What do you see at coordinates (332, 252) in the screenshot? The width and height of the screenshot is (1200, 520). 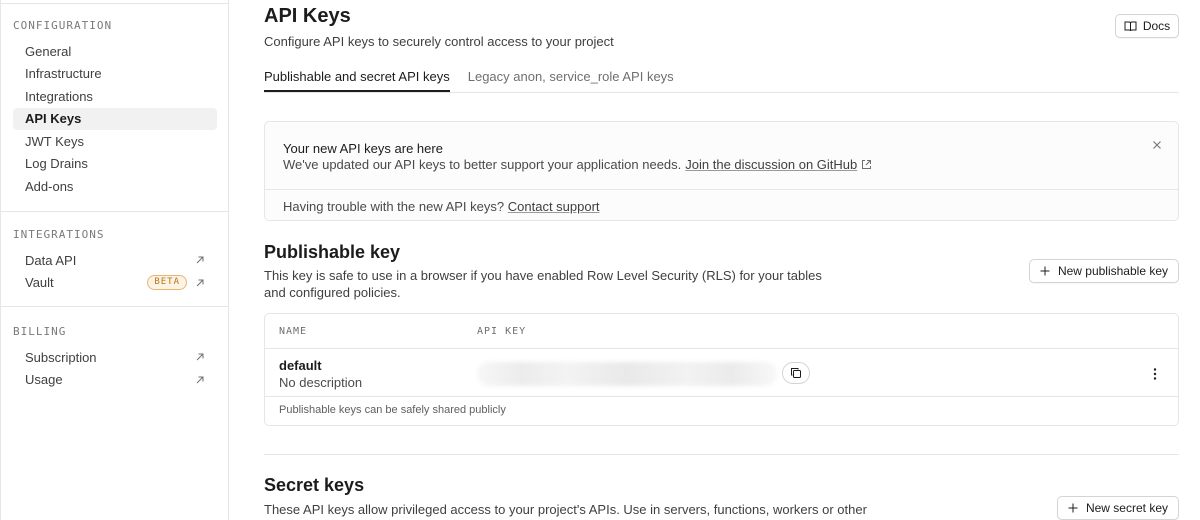 I see `publishable-key-title: Publishable key` at bounding box center [332, 252].